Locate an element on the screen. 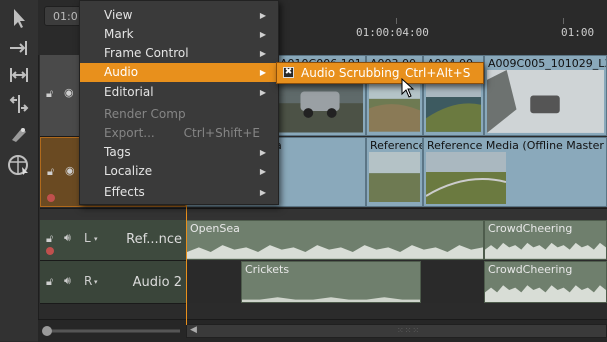 The image size is (607, 342). razor-tool-icon is located at coordinates (19, 134).